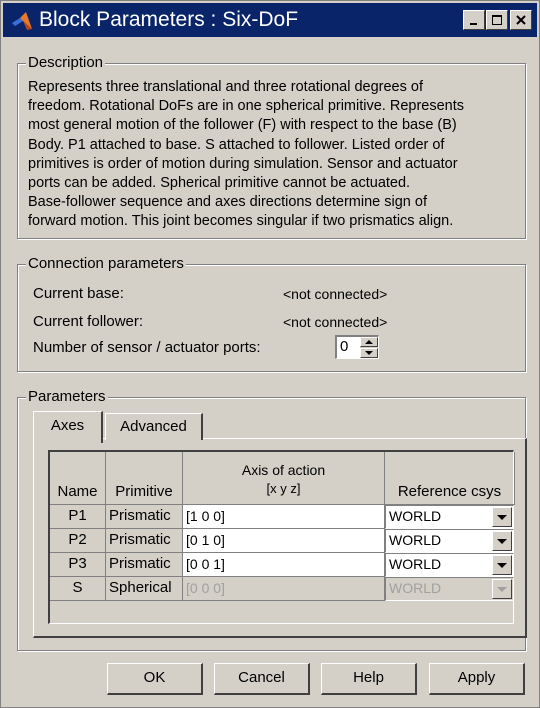  Describe the element at coordinates (144, 491) in the screenshot. I see `column-header-primitive-label: Primitive` at that location.